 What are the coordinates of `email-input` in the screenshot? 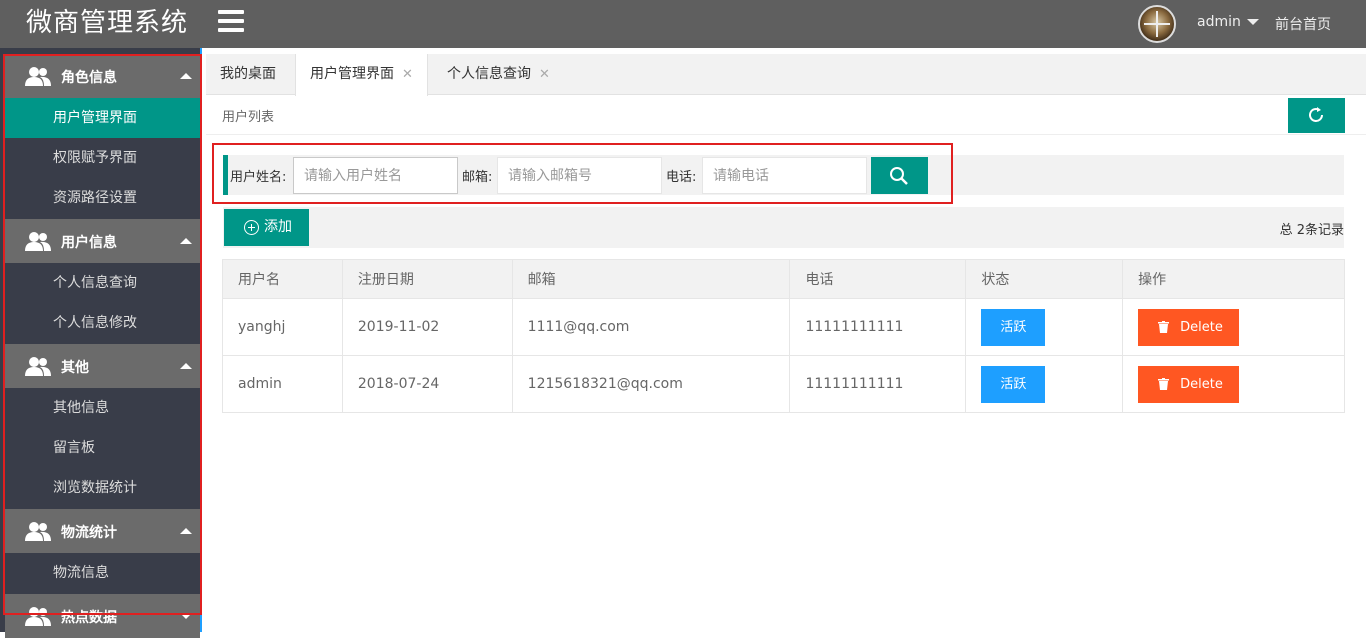 It's located at (579, 175).